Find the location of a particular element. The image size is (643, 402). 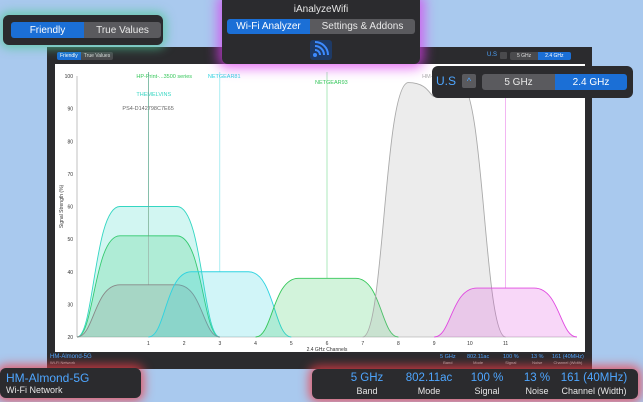

stat-channel-label: Channel (Width) is located at coordinates (594, 391).